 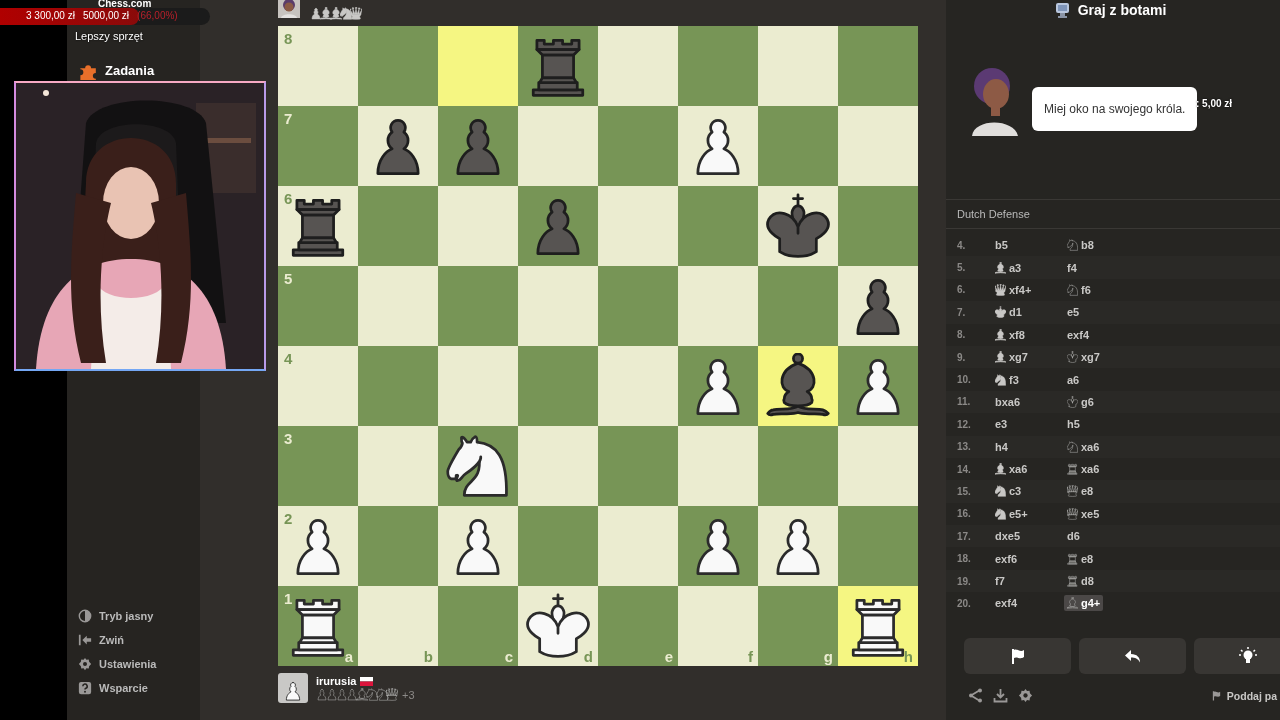 What do you see at coordinates (1072, 267) in the screenshot?
I see `move-entry: f4` at bounding box center [1072, 267].